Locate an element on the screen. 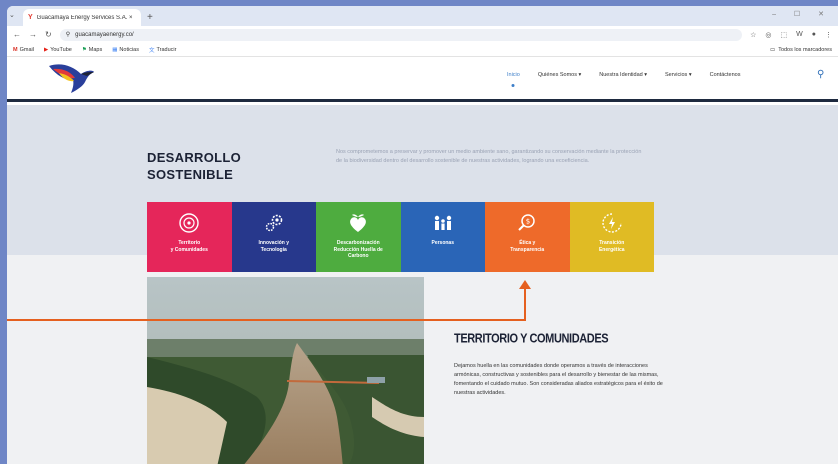  card-innovacion: Innovación y Tecnología is located at coordinates (273, 237).